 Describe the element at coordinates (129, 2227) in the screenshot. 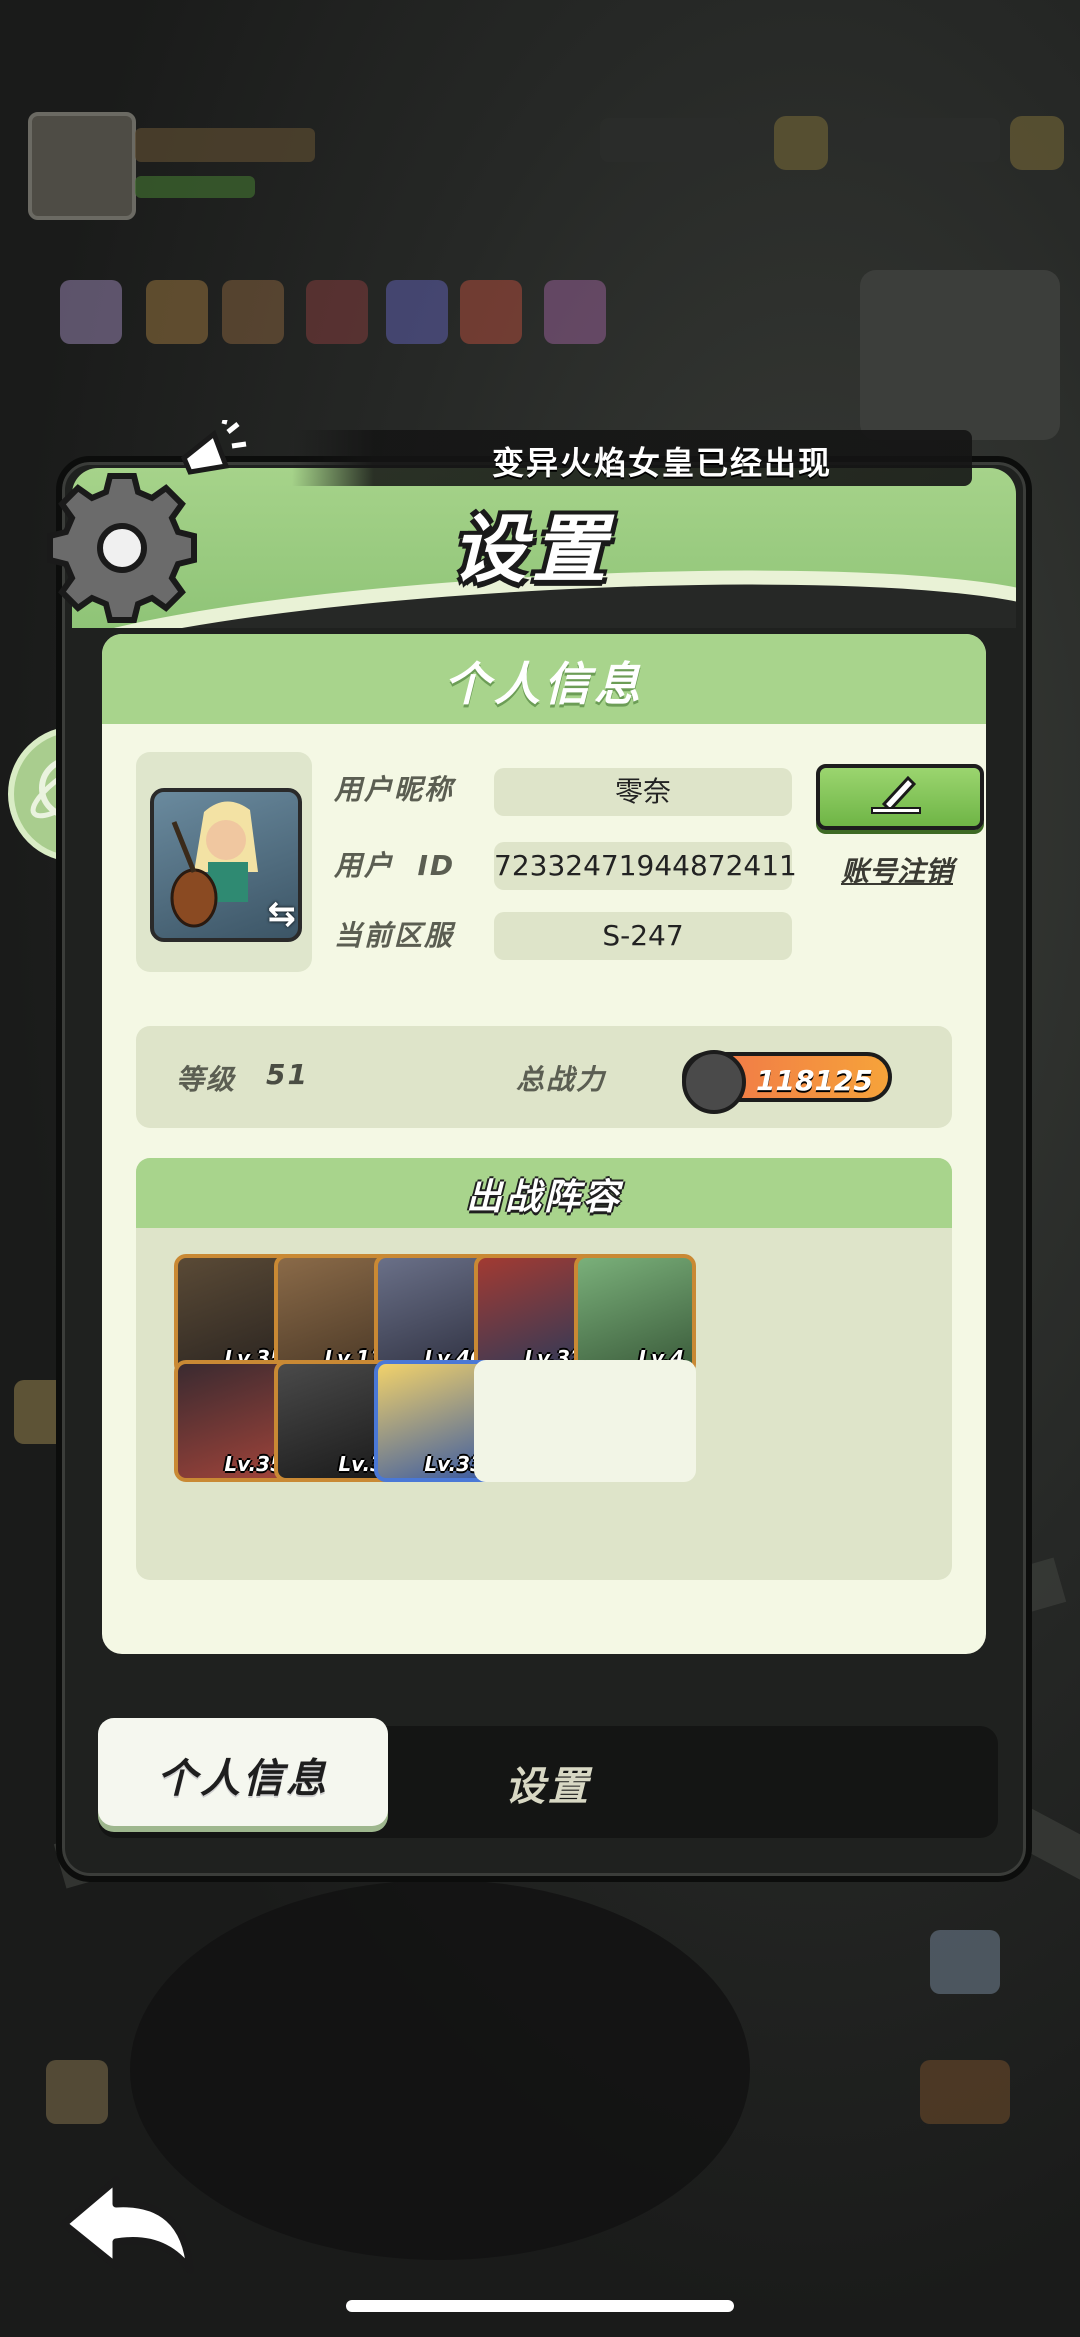

I see `back-arrow-icon` at that location.